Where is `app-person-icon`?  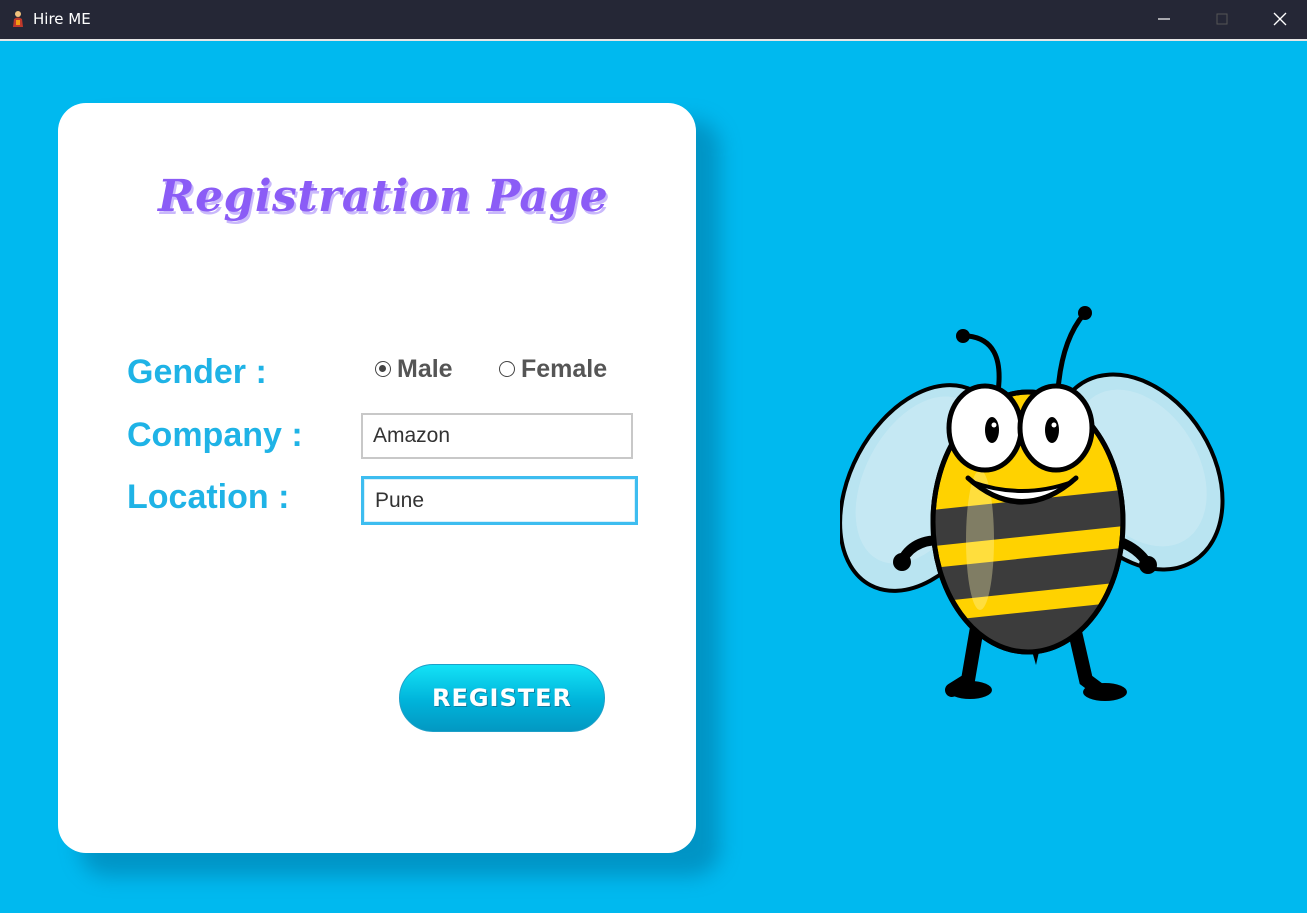 app-person-icon is located at coordinates (18, 19).